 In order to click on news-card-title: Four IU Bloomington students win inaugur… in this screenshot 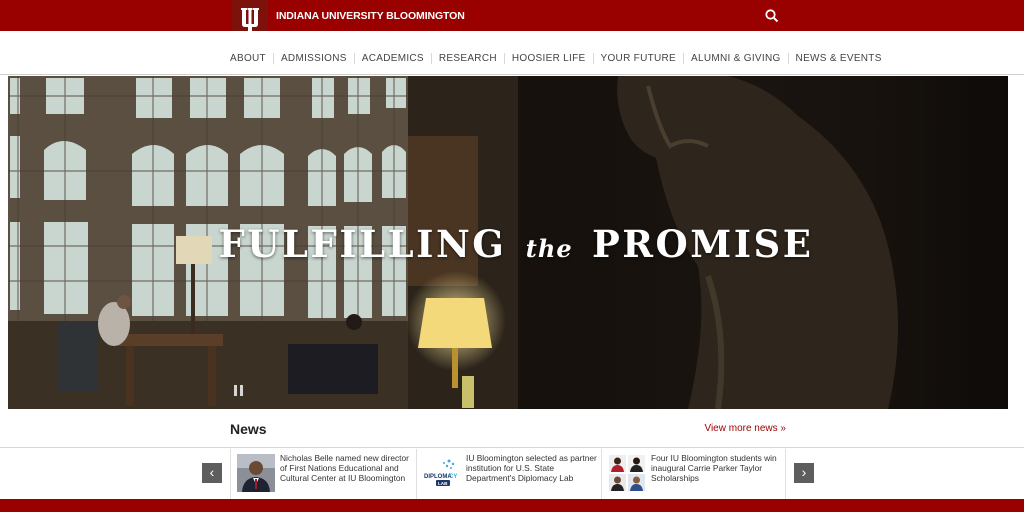, I will do `click(714, 468)`.